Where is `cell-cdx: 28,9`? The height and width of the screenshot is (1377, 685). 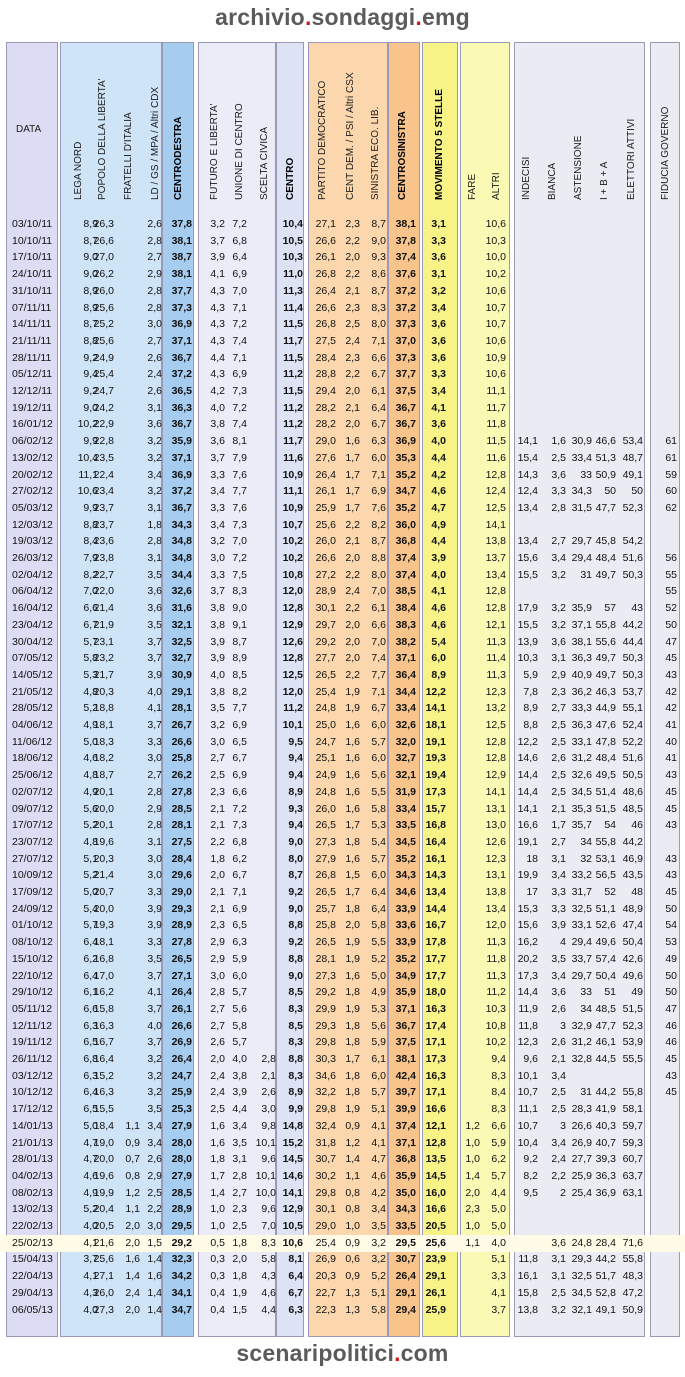 cell-cdx: 28,9 is located at coordinates (181, 925).